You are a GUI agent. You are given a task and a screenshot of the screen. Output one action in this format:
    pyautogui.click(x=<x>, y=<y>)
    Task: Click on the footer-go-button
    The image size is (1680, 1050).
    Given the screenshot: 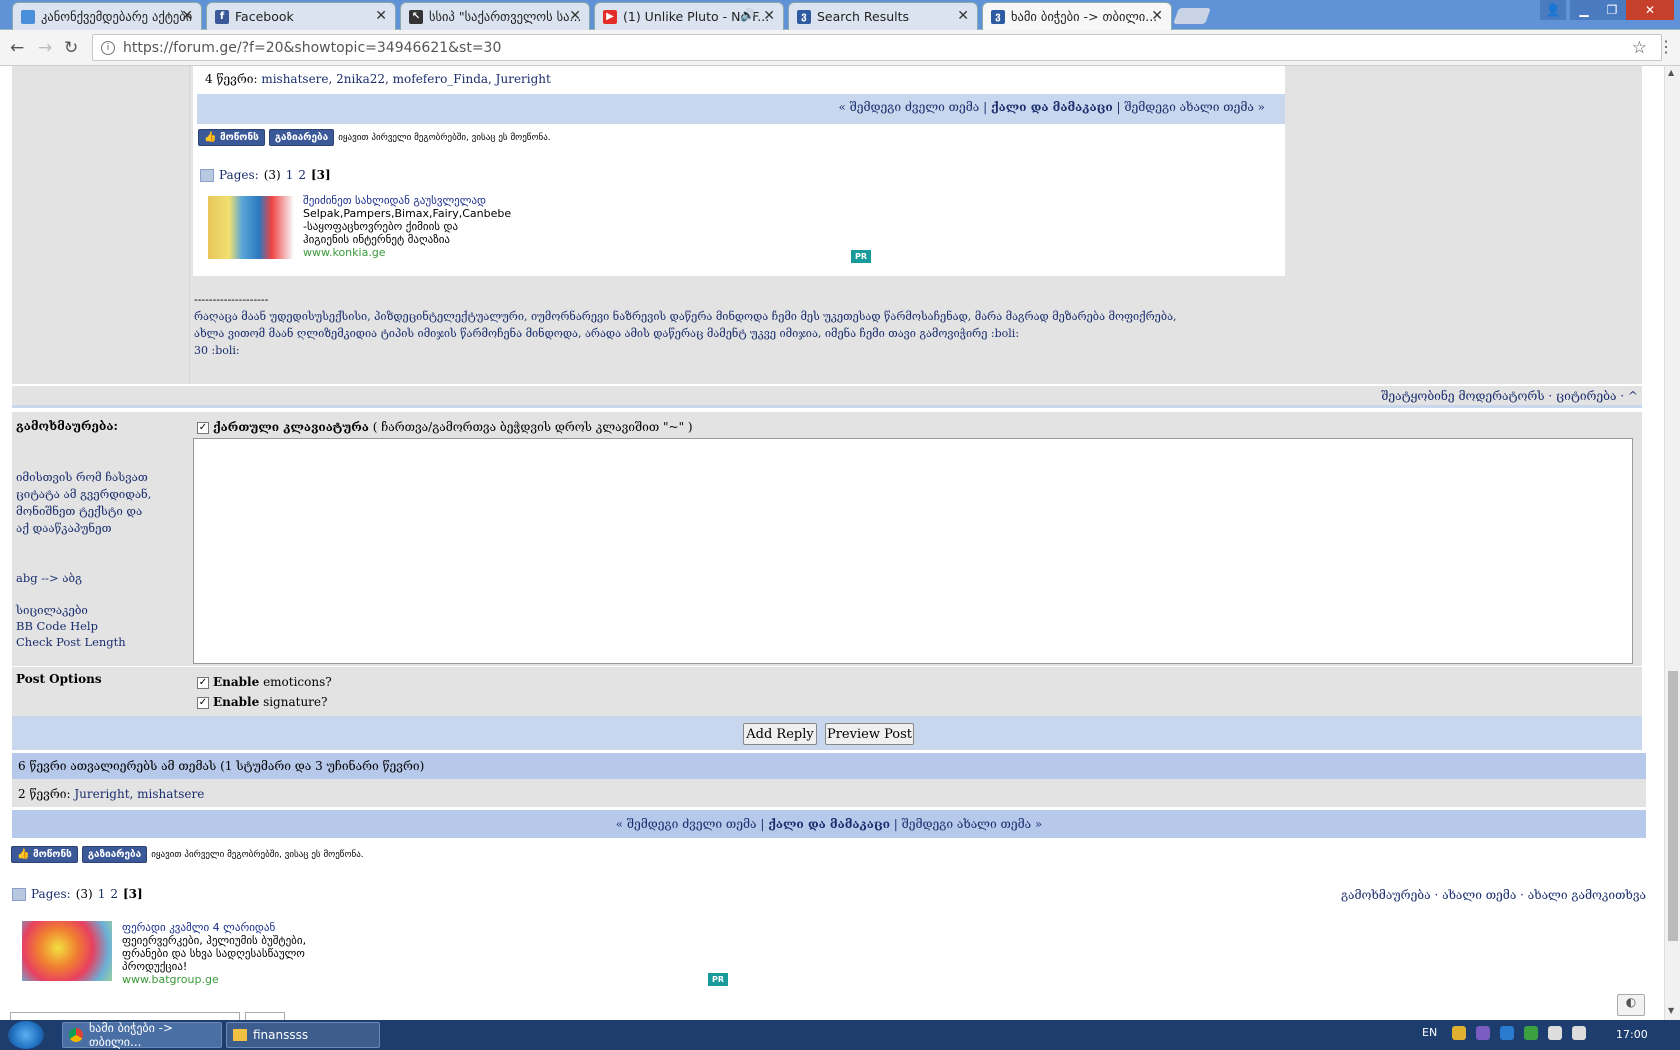 What is the action you would take?
    pyautogui.click(x=265, y=1016)
    